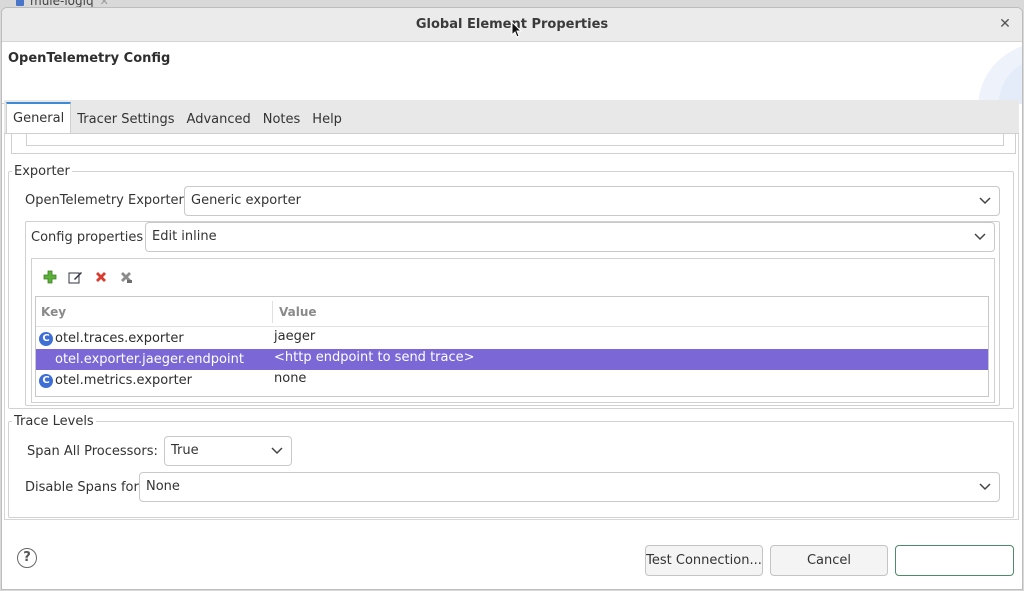 The image size is (1024, 591). Describe the element at coordinates (570, 237) in the screenshot. I see `config-properties-select: Edit inline` at that location.